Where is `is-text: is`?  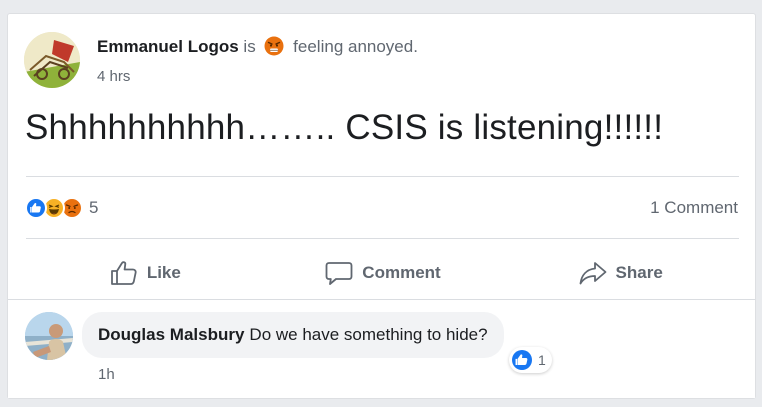 is-text: is is located at coordinates (249, 46).